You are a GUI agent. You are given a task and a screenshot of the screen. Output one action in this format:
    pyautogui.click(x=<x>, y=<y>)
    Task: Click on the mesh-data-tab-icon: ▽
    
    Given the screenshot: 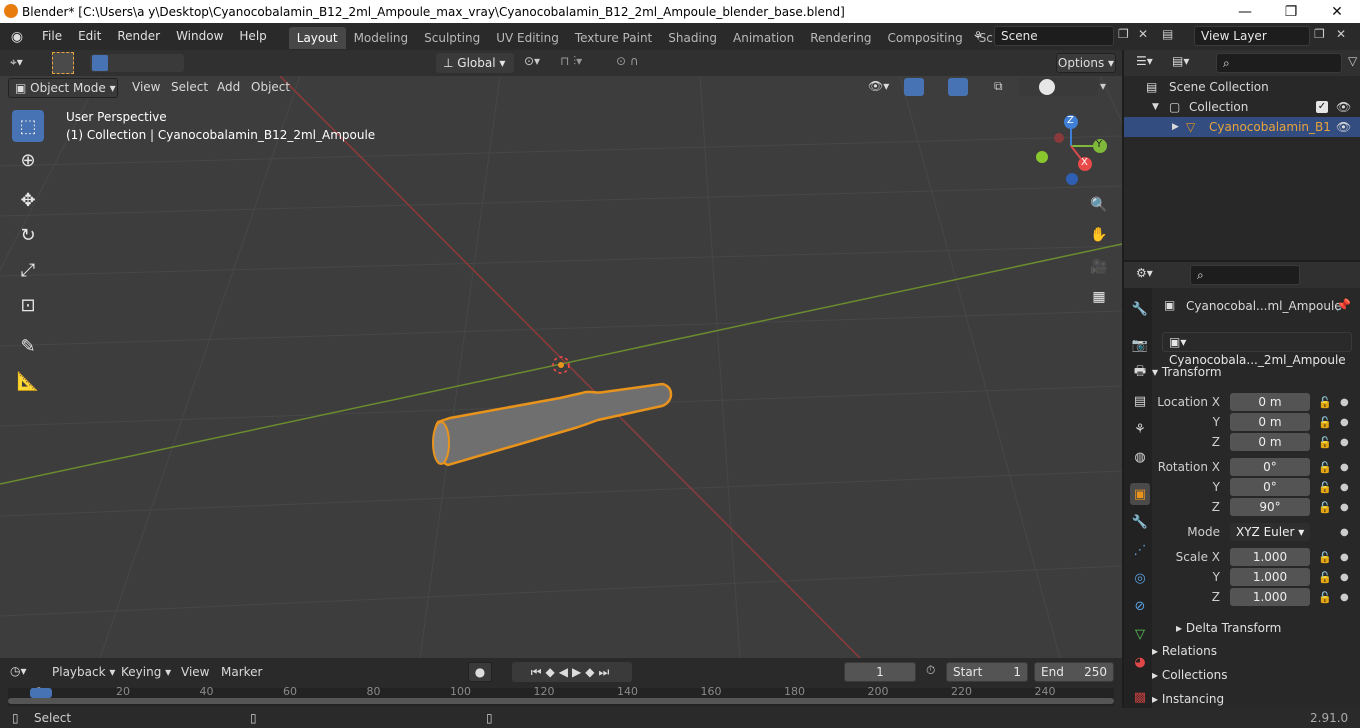 What is the action you would take?
    pyautogui.click(x=1140, y=634)
    